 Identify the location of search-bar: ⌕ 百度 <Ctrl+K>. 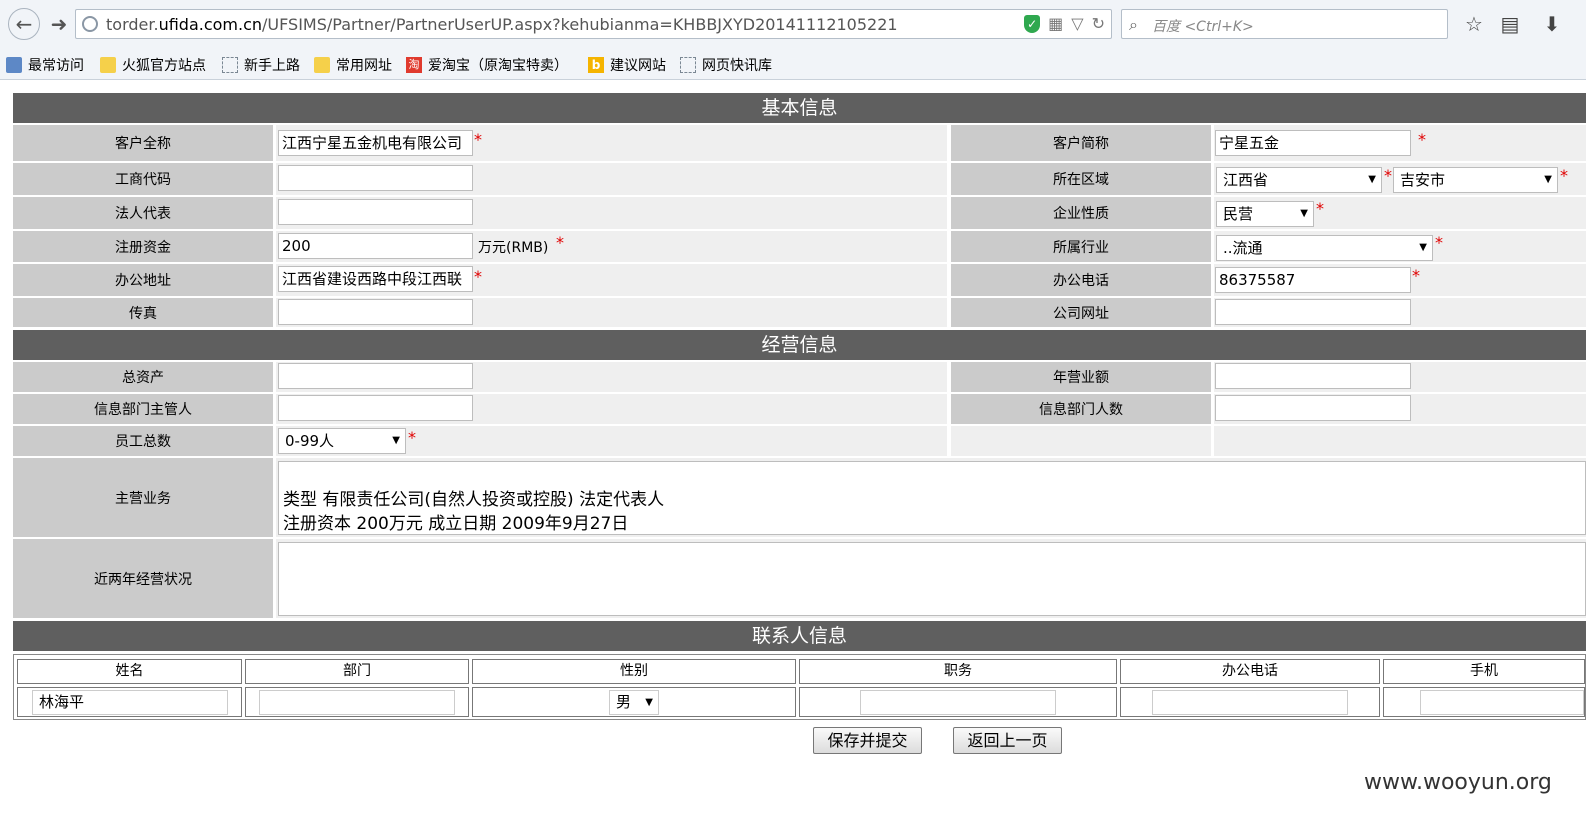
(1284, 24).